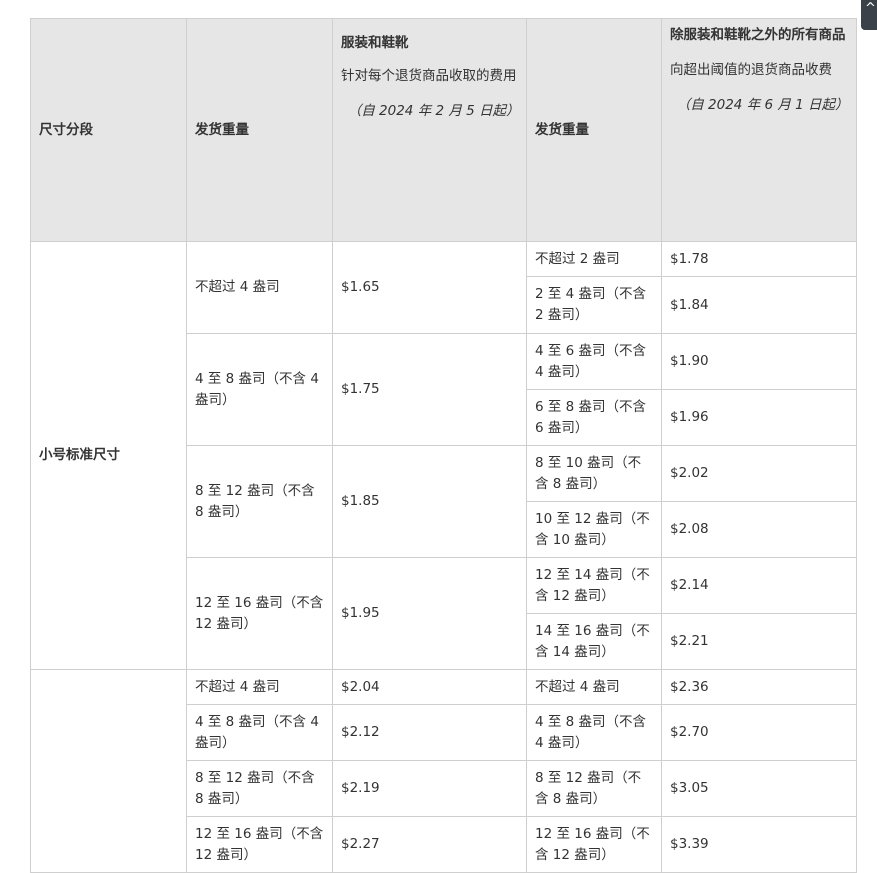 The width and height of the screenshot is (877, 873). Describe the element at coordinates (429, 687) in the screenshot. I see `apparel-fee-cell: $2.04` at that location.